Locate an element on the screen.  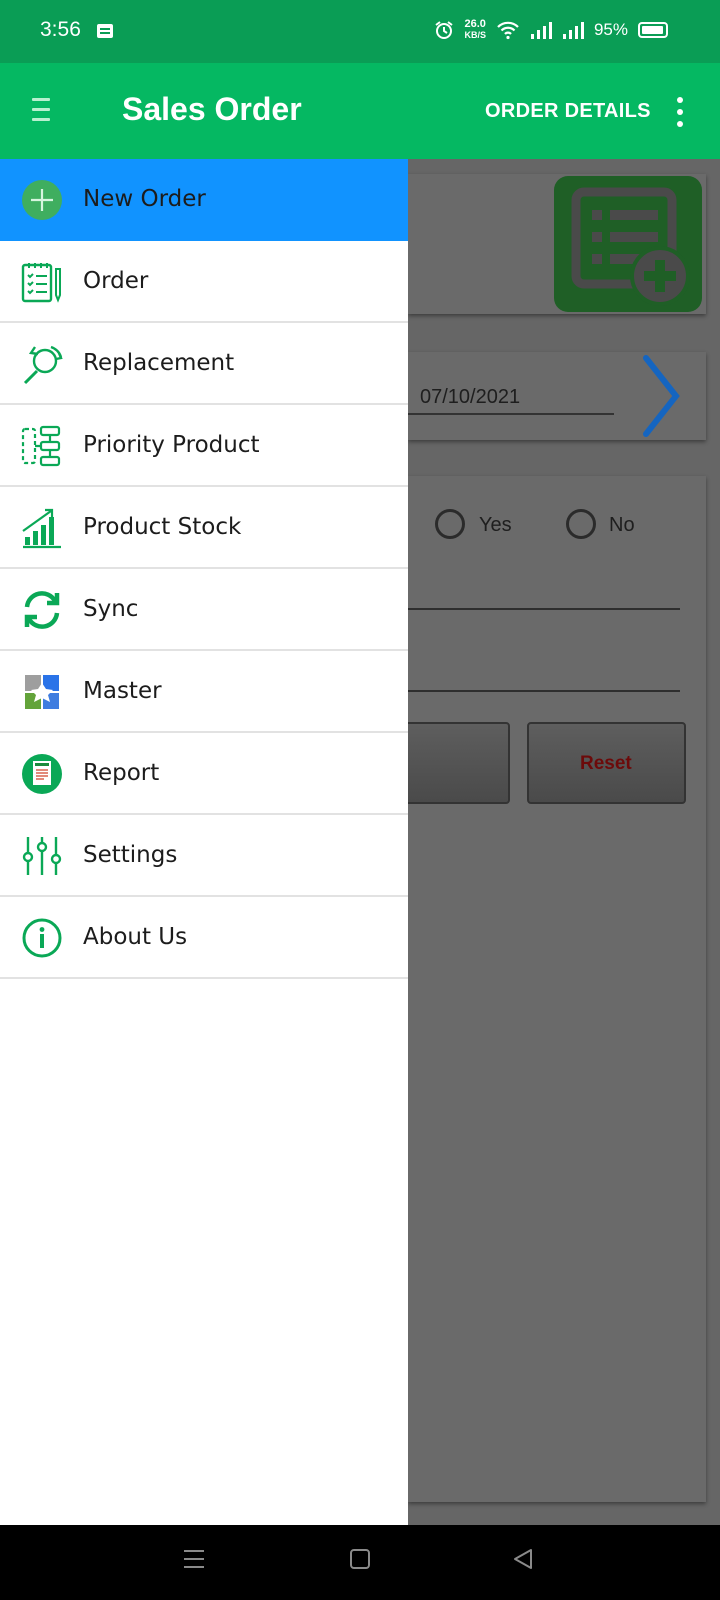
battery-percent: 95% is located at coordinates (610, 29).